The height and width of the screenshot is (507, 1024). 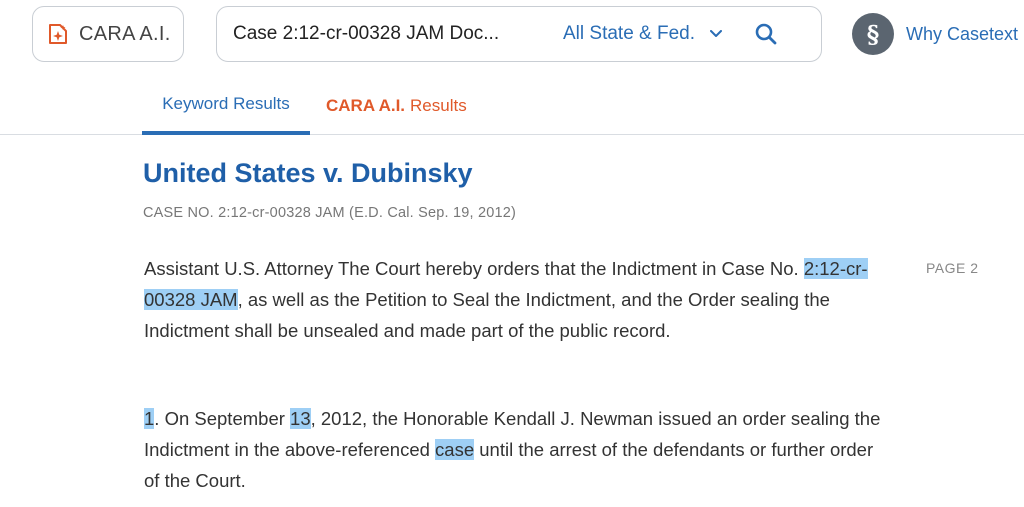 I want to click on tab-cara-label: Results, so click(x=438, y=105).